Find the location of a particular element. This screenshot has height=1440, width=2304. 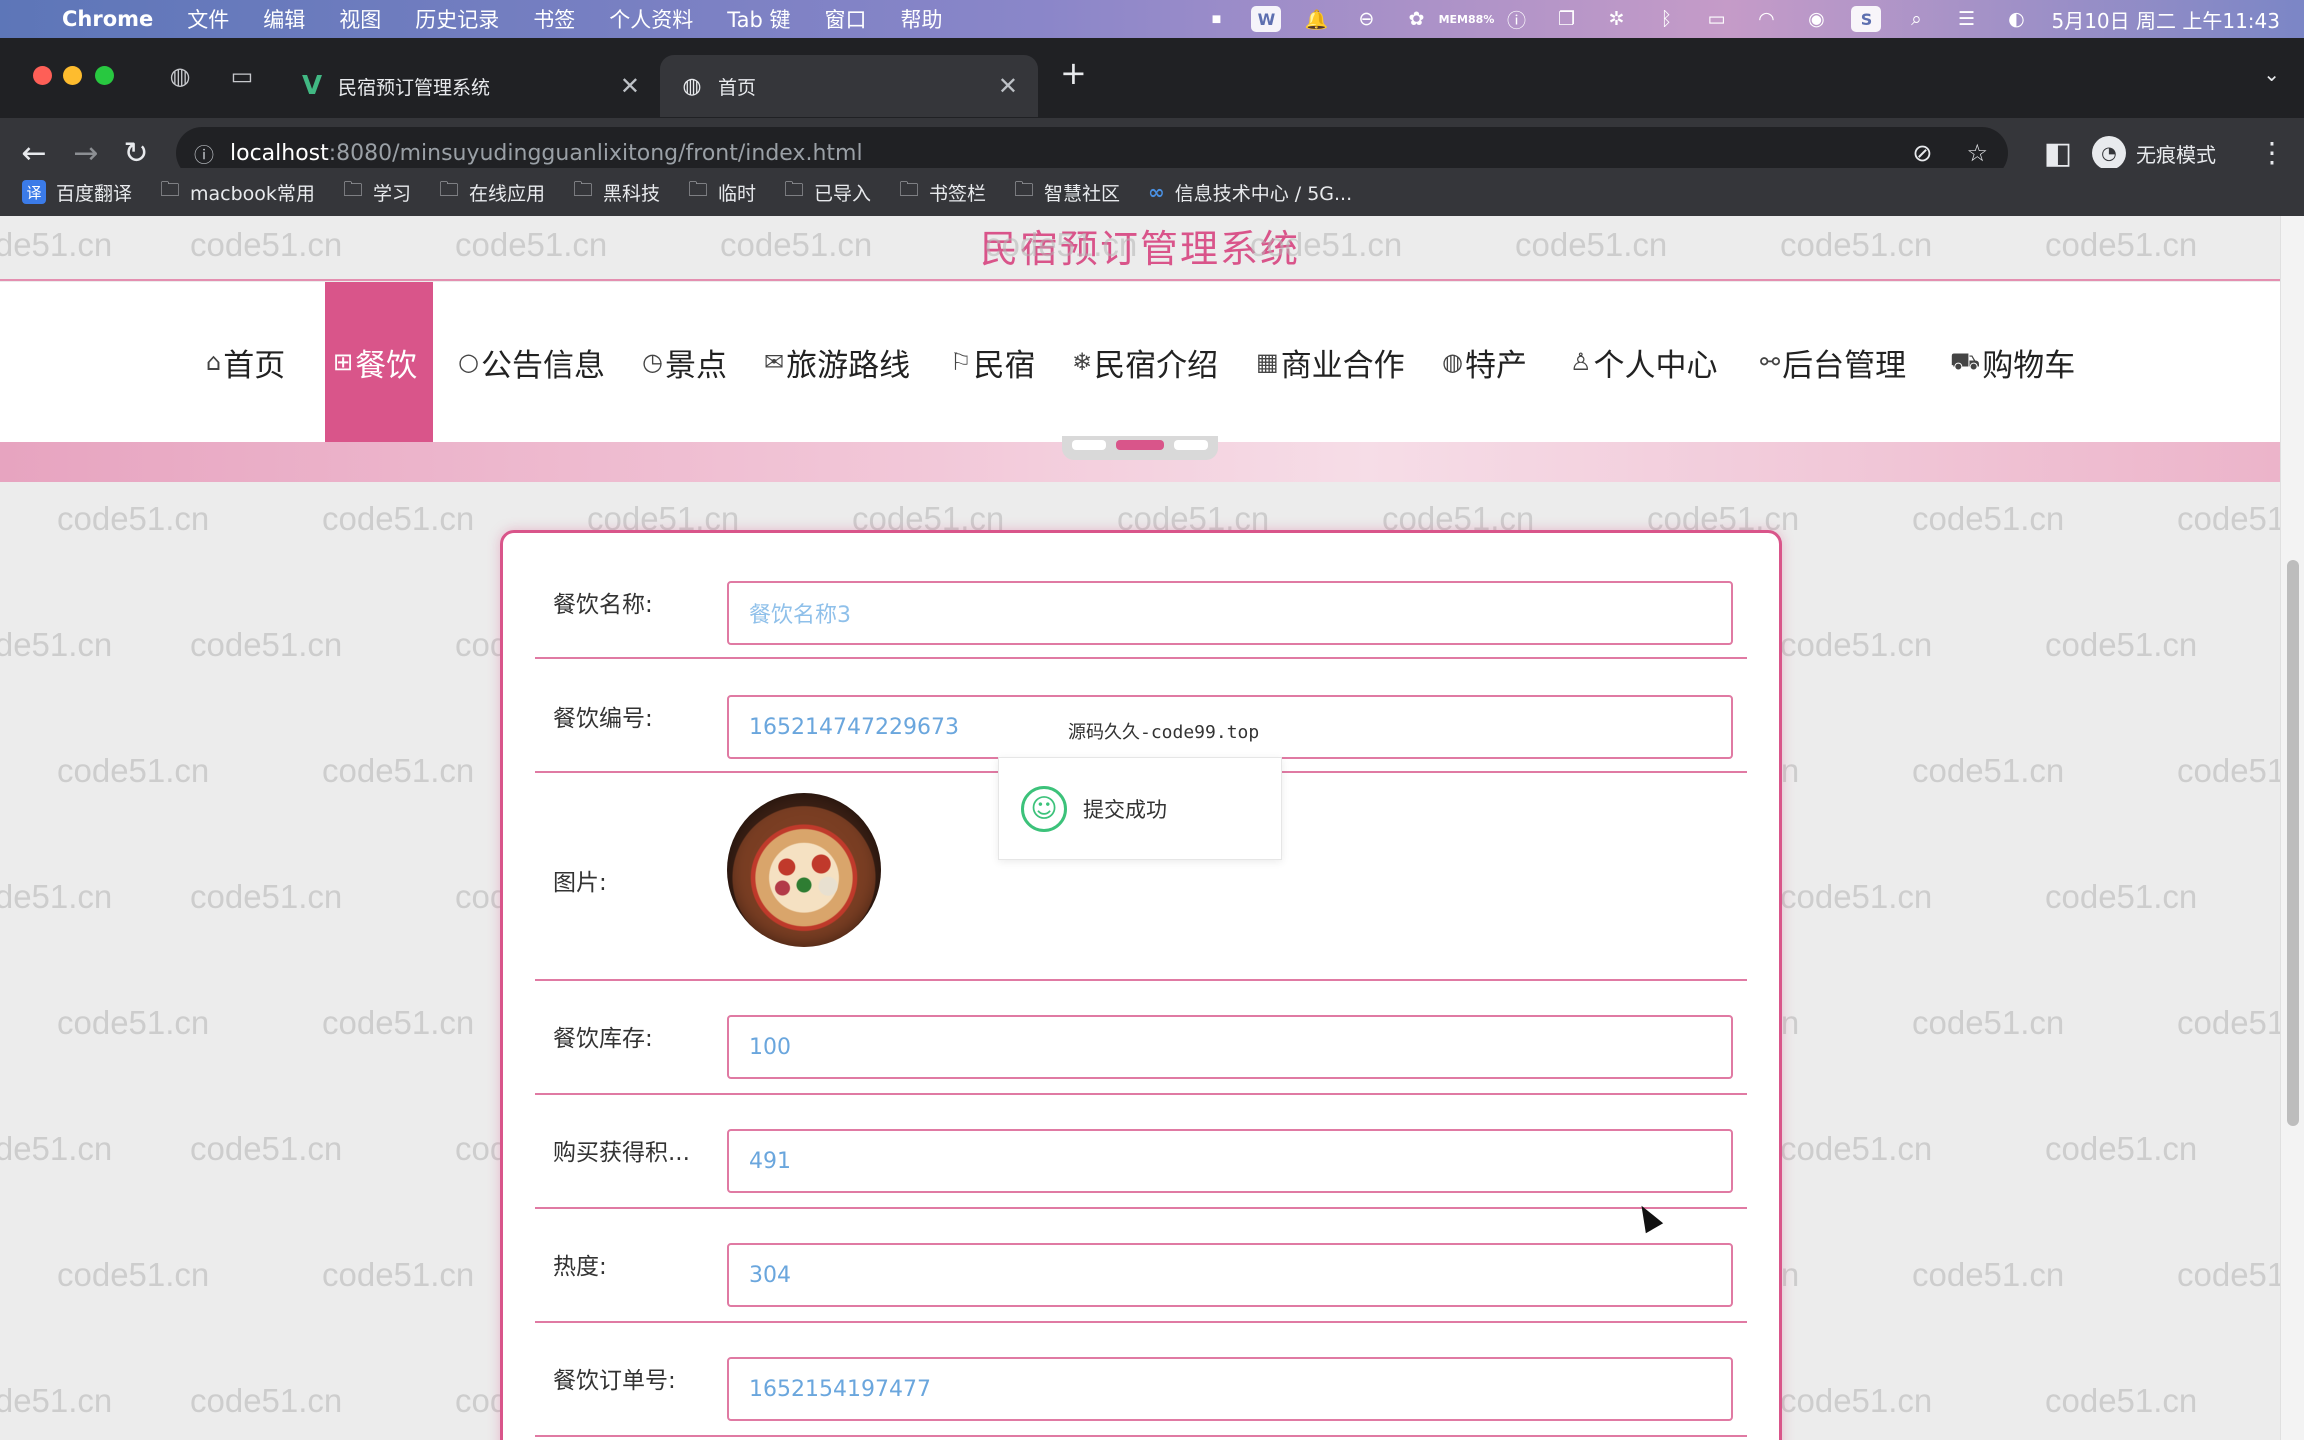

bookmark-folder-study: 🗀 学习 is located at coordinates (377, 192).